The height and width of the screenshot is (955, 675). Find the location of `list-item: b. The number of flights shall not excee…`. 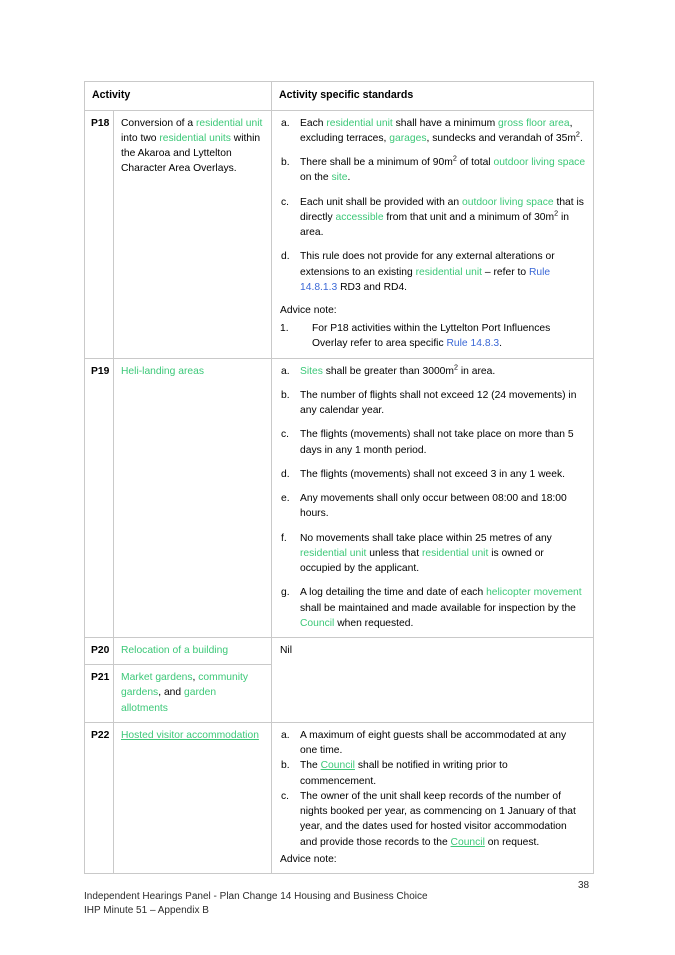

list-item: b. The number of flights shall not excee… is located at coordinates (433, 403).